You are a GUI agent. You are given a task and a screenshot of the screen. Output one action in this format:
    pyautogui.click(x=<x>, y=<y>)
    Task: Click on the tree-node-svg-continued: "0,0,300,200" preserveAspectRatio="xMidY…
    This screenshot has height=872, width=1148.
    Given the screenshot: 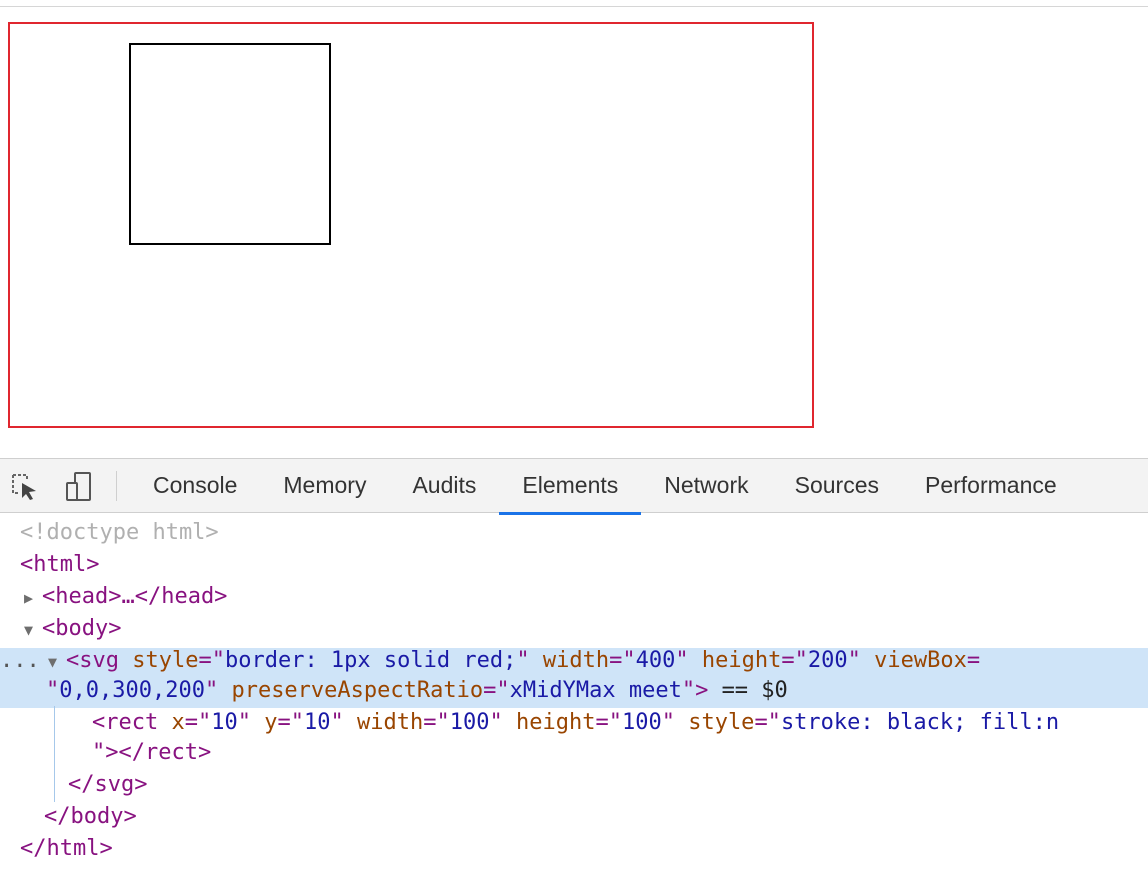 What is the action you would take?
    pyautogui.click(x=597, y=691)
    